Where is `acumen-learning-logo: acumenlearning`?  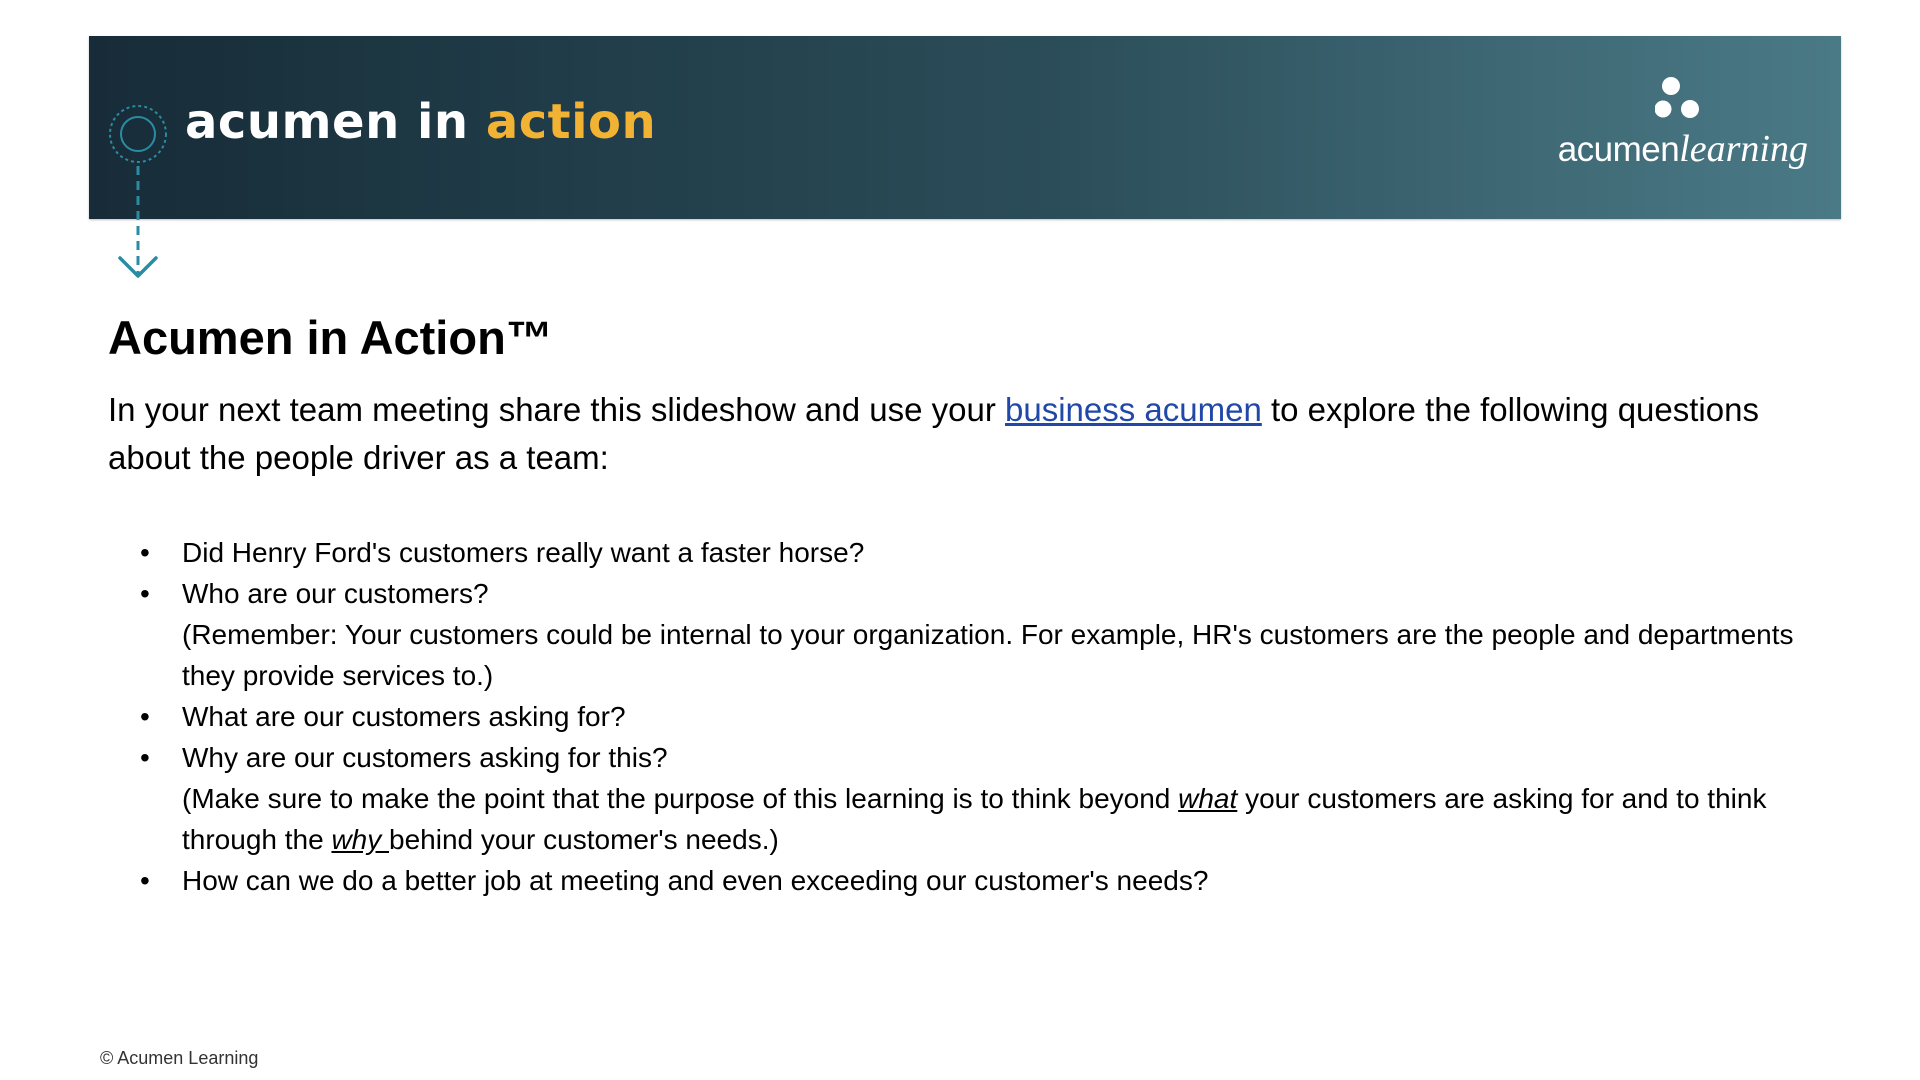
acumen-learning-logo: acumenlearning is located at coordinates (1678, 126).